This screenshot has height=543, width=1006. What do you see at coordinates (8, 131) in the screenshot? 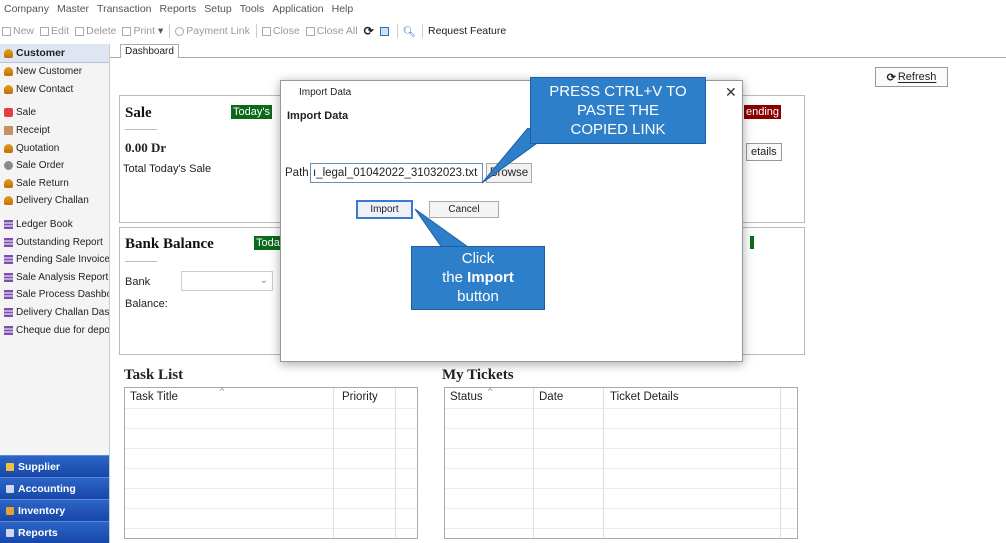
I see `receipt-icon` at bounding box center [8, 131].